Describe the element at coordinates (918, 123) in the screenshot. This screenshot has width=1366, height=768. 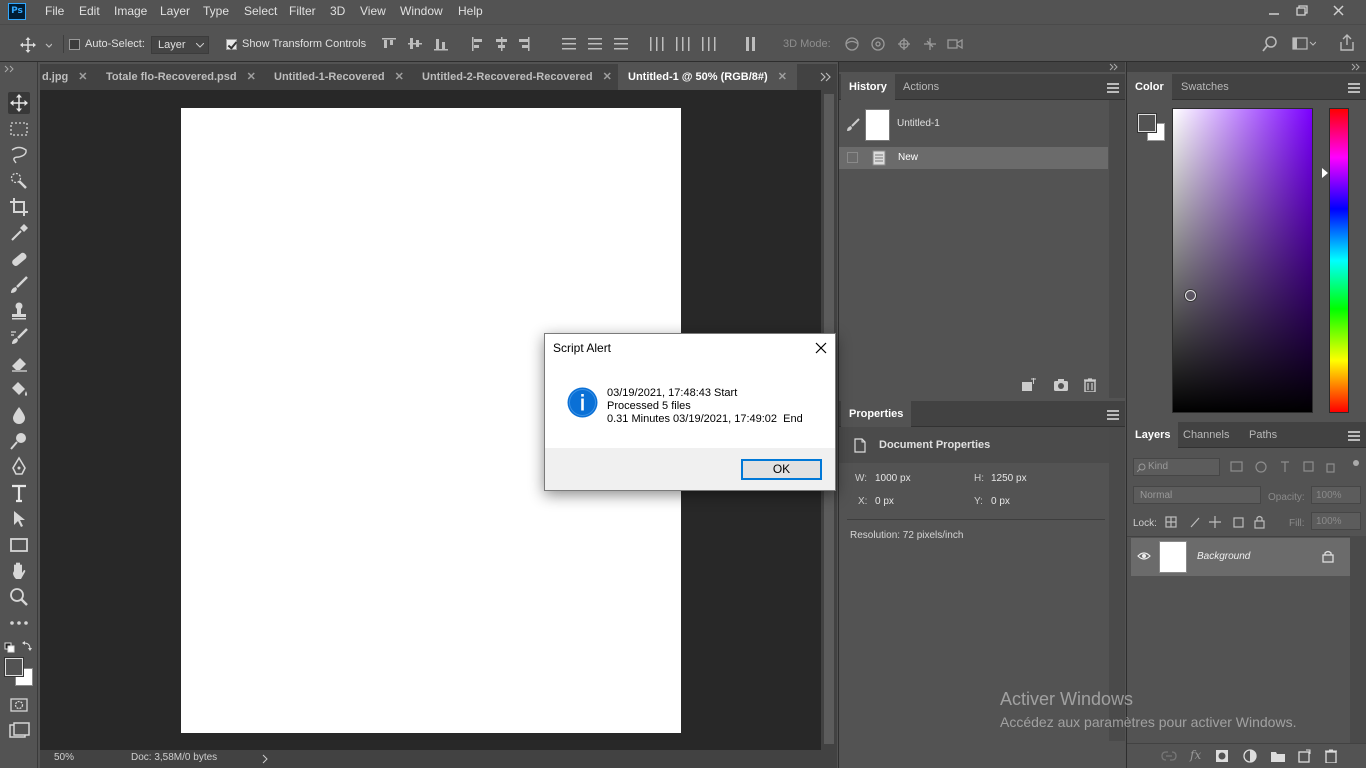
I see `snapshot-label: Untitled-1` at that location.